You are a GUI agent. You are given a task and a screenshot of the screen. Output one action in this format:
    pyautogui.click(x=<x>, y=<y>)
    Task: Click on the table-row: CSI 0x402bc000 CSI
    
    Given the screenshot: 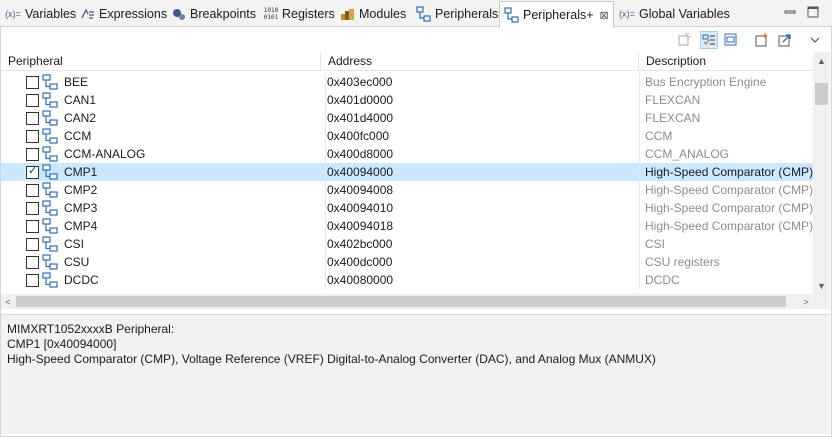 What is the action you would take?
    pyautogui.click(x=407, y=244)
    